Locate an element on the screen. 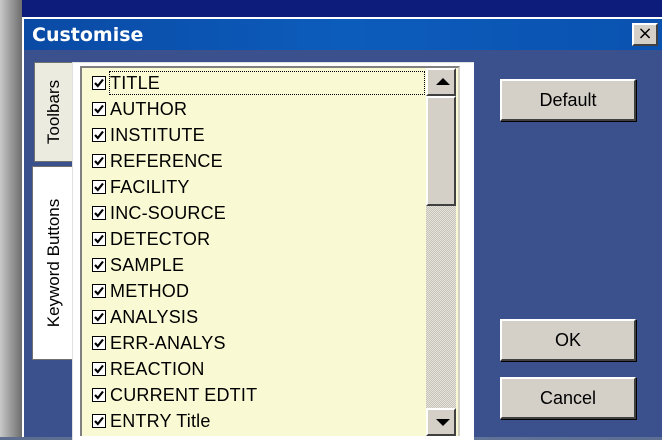  list-item: FACILITY is located at coordinates (255, 187).